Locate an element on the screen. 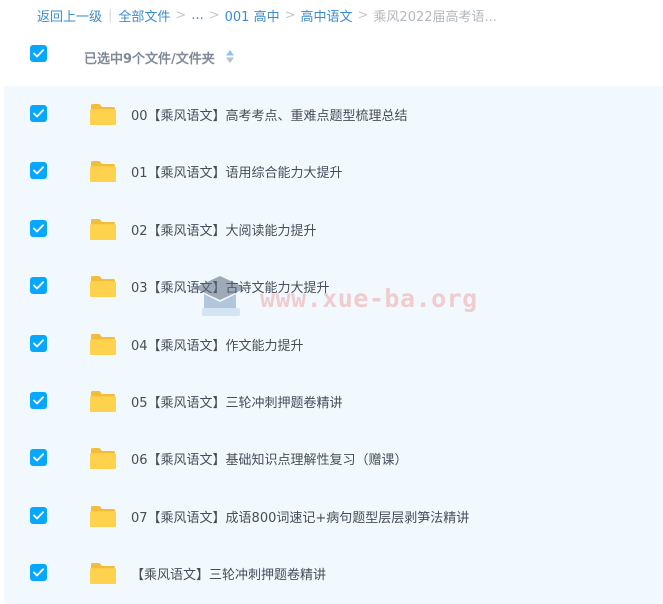 The image size is (663, 604). crumb-level1: 001 高中 is located at coordinates (252, 15).